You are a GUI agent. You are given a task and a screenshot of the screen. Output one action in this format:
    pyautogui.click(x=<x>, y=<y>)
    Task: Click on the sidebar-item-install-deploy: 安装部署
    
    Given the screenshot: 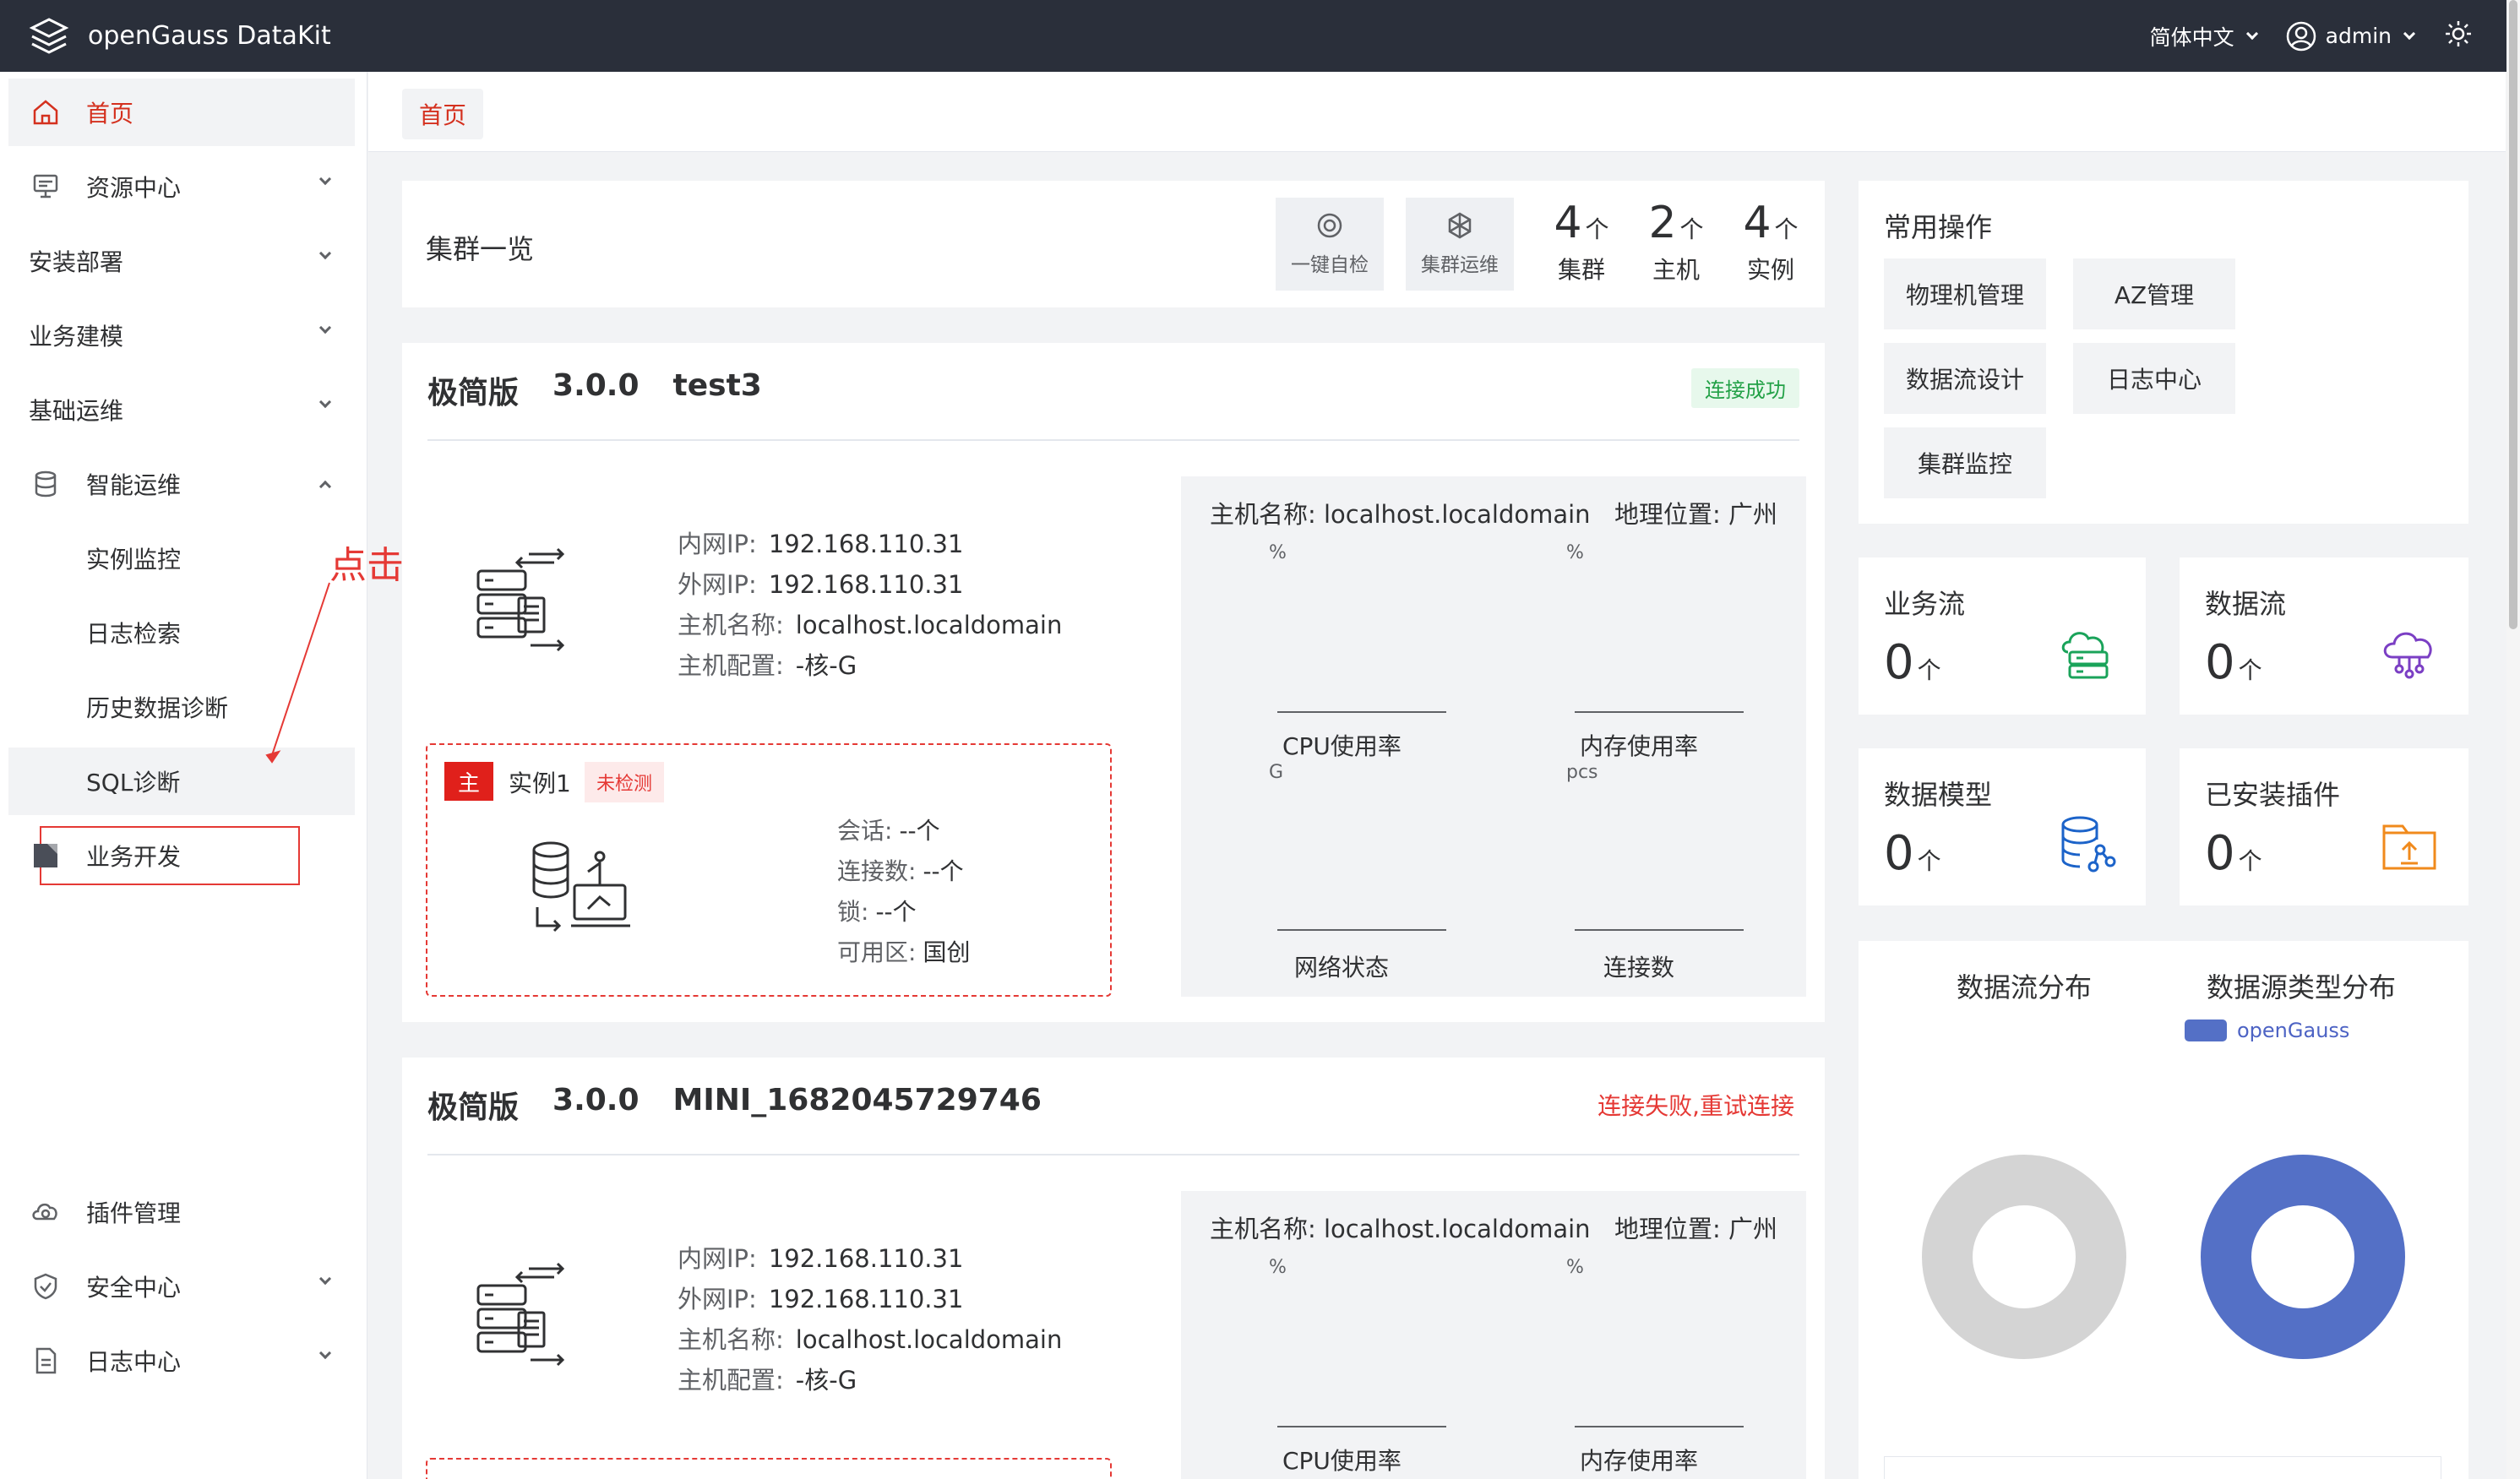 What is the action you would take?
    pyautogui.click(x=181, y=261)
    